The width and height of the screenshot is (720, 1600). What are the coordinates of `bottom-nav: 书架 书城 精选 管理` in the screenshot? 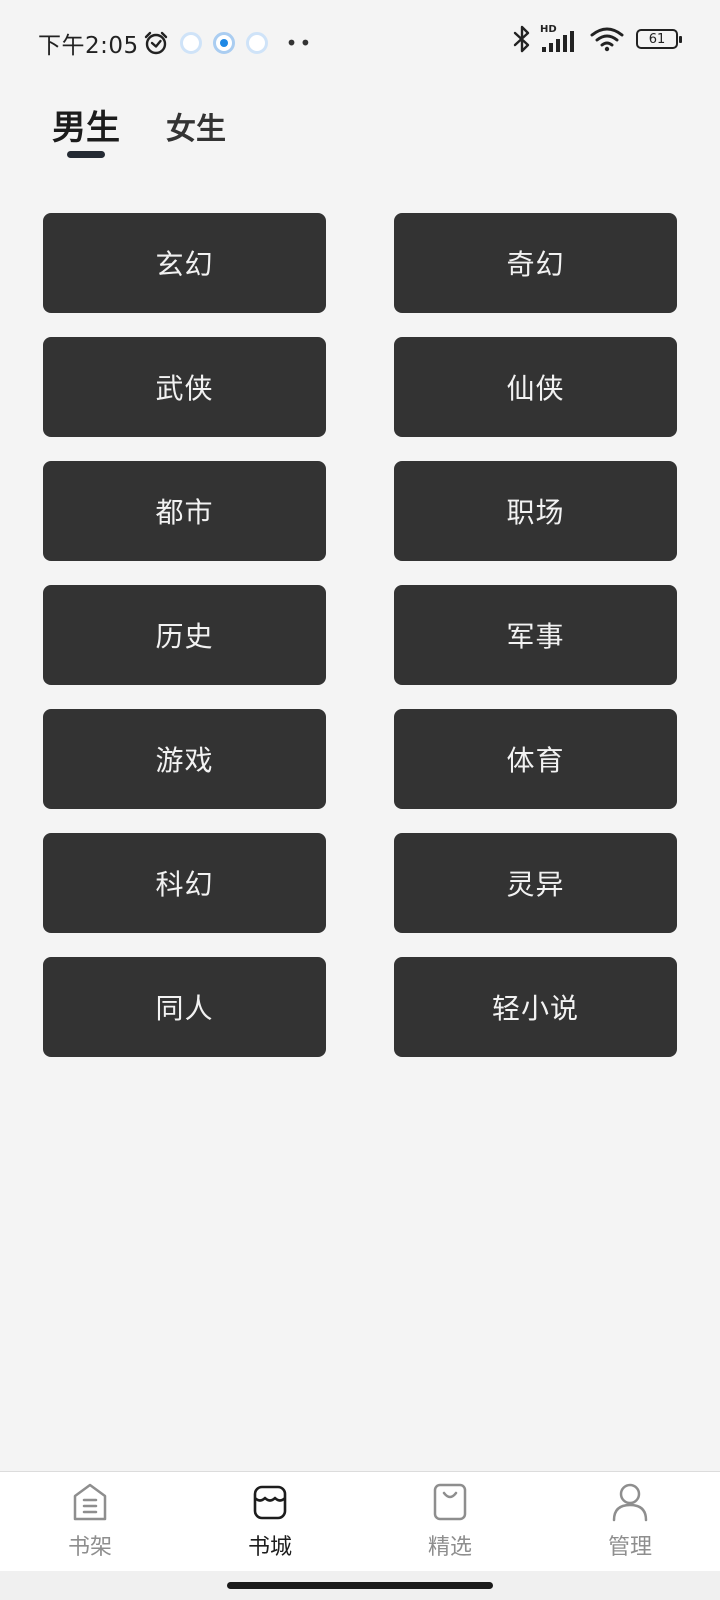 It's located at (360, 1521).